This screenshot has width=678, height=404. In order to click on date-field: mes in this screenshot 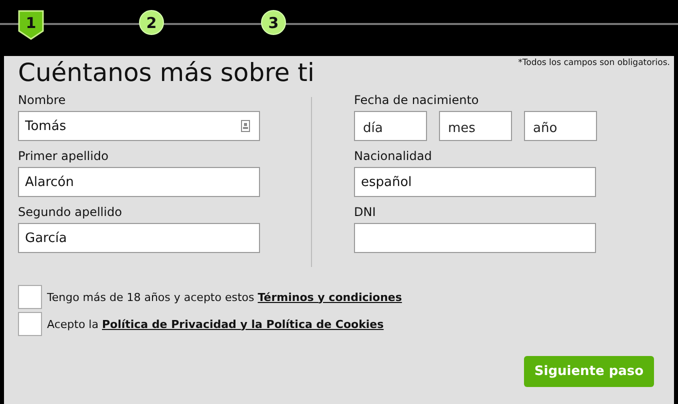, I will do `click(475, 126)`.